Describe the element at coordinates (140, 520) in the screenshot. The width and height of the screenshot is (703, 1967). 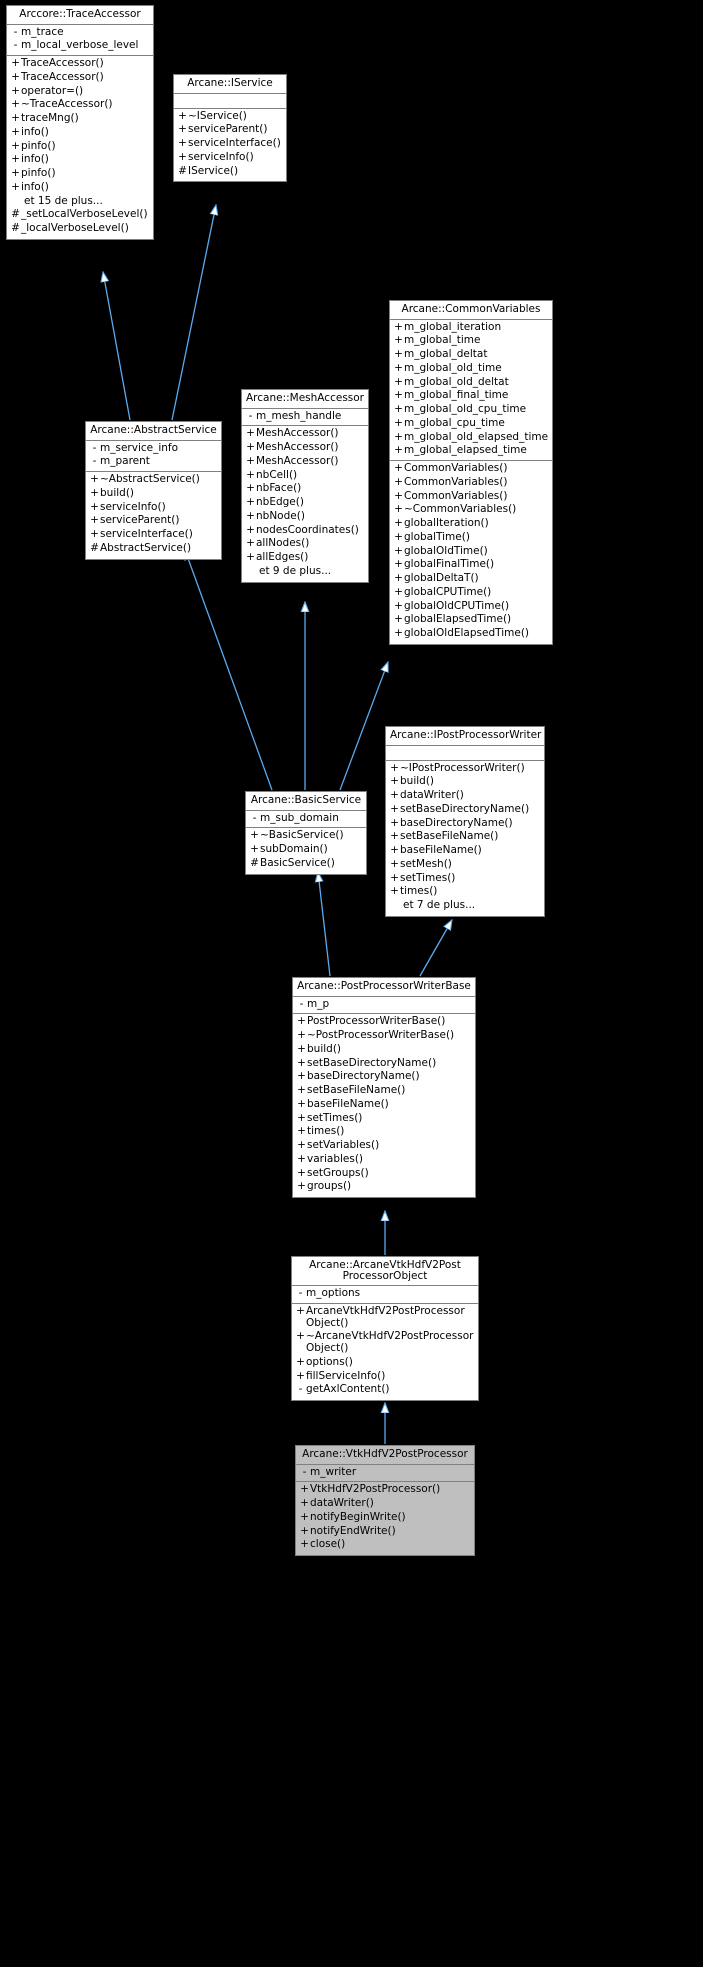
I see `member-name: serviceParent()` at that location.